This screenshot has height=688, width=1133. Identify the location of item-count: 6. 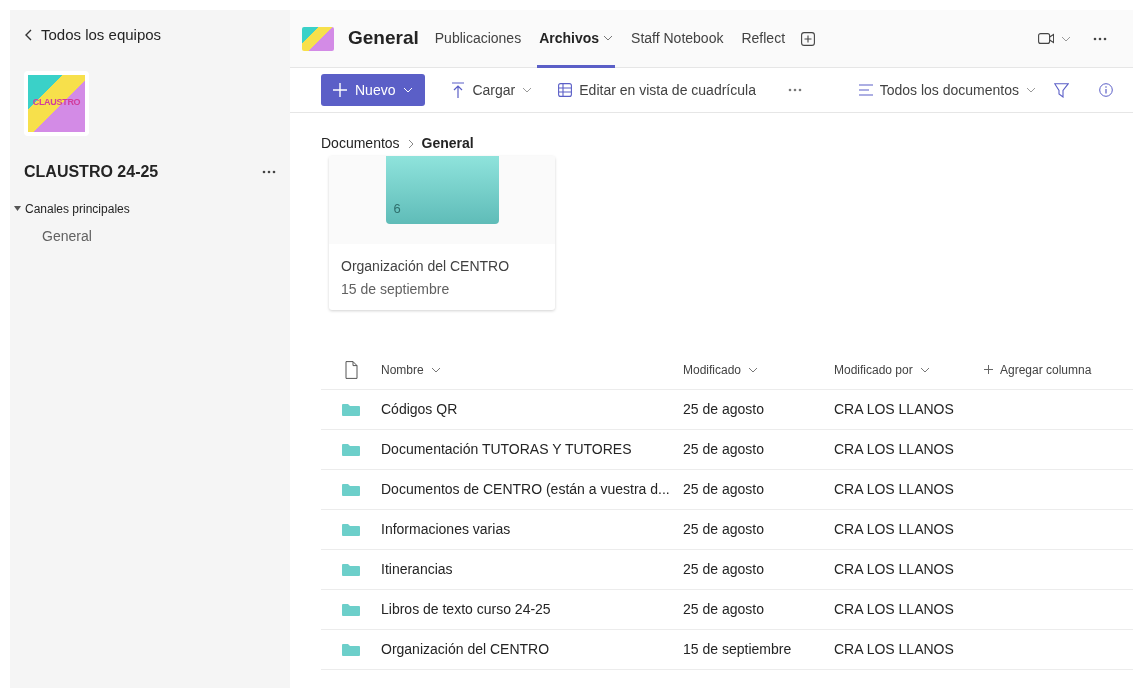
(397, 208).